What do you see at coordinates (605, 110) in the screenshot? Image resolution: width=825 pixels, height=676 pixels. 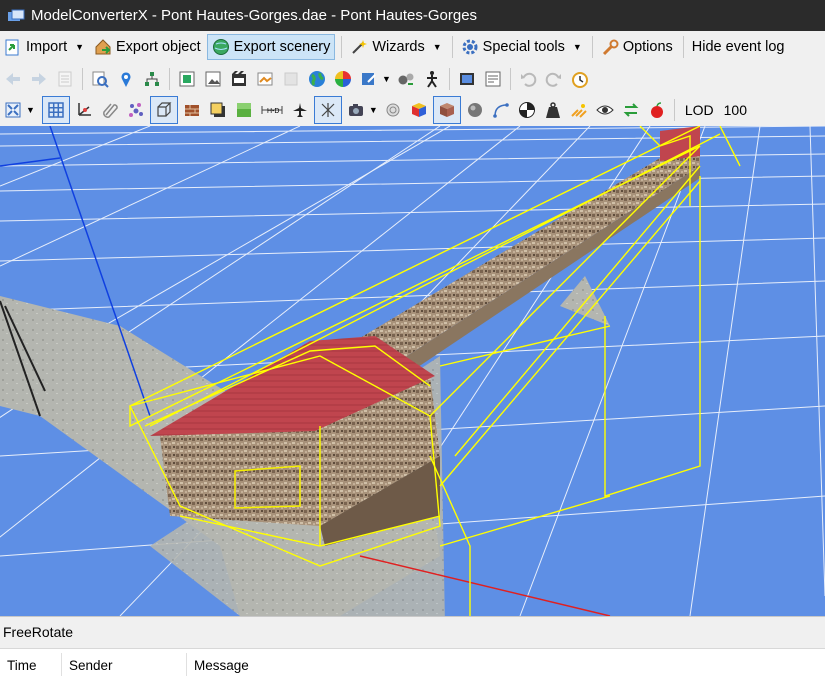 I see `eye-icon` at bounding box center [605, 110].